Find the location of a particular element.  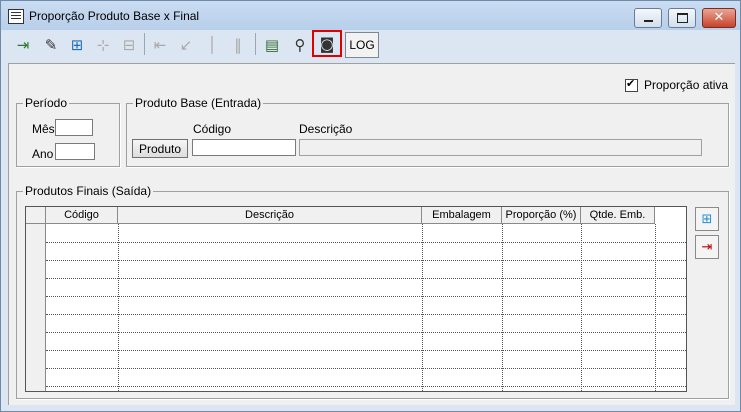

remove-button: ⊟ is located at coordinates (129, 44).